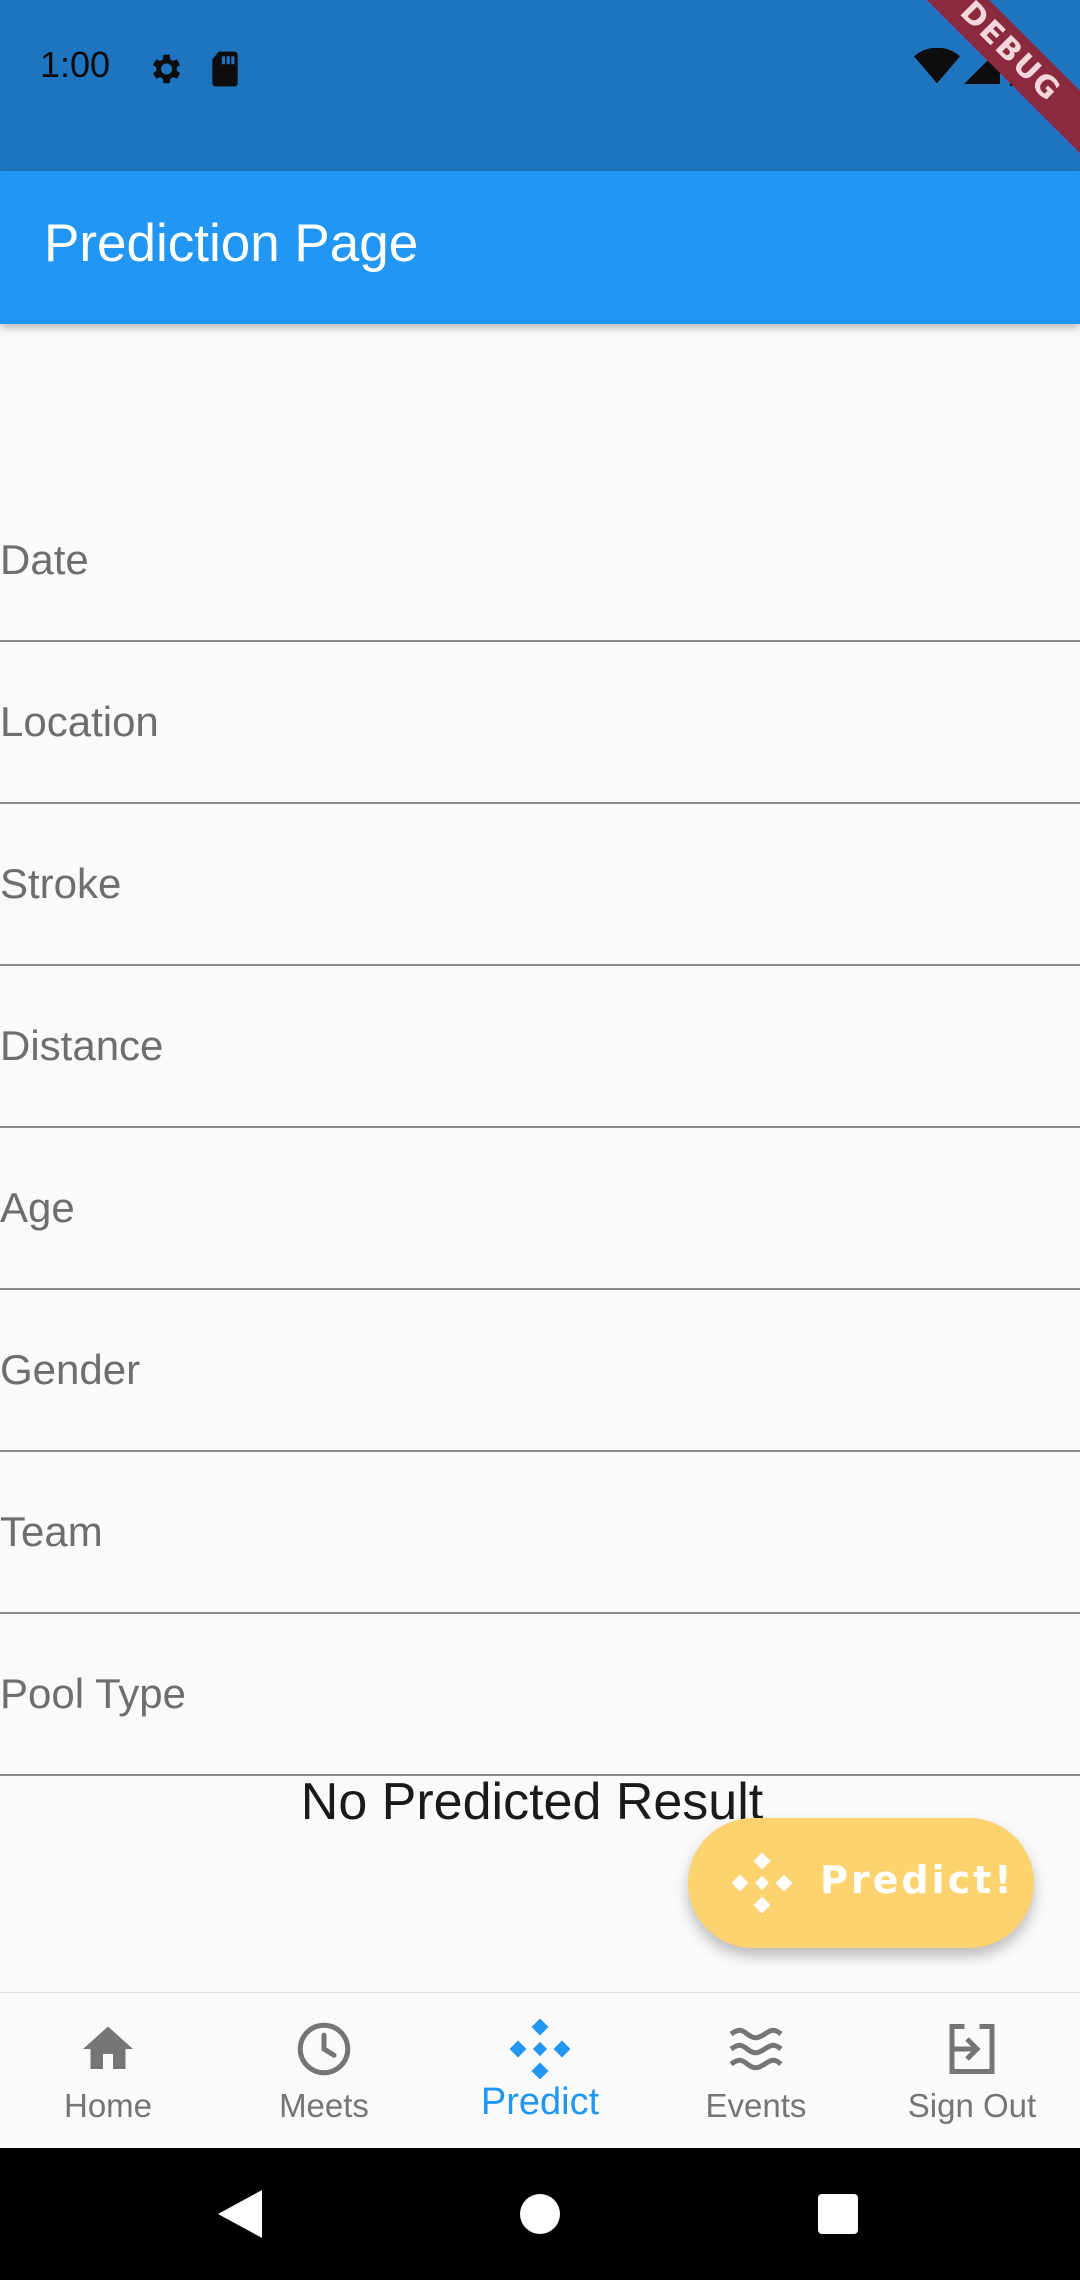 This screenshot has width=1080, height=2280. What do you see at coordinates (540, 247) in the screenshot?
I see `app-bar: Prediction Page` at bounding box center [540, 247].